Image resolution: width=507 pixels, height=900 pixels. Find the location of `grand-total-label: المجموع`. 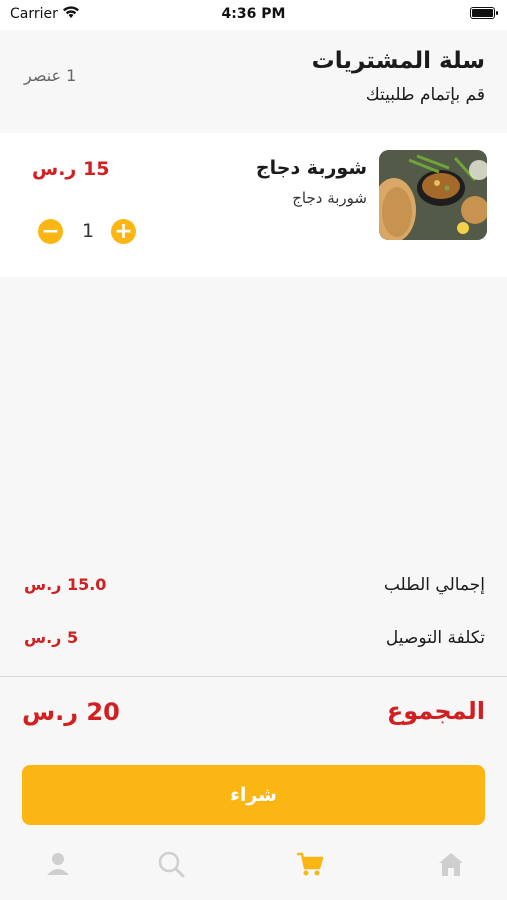

grand-total-label: المجموع is located at coordinates (435, 711).